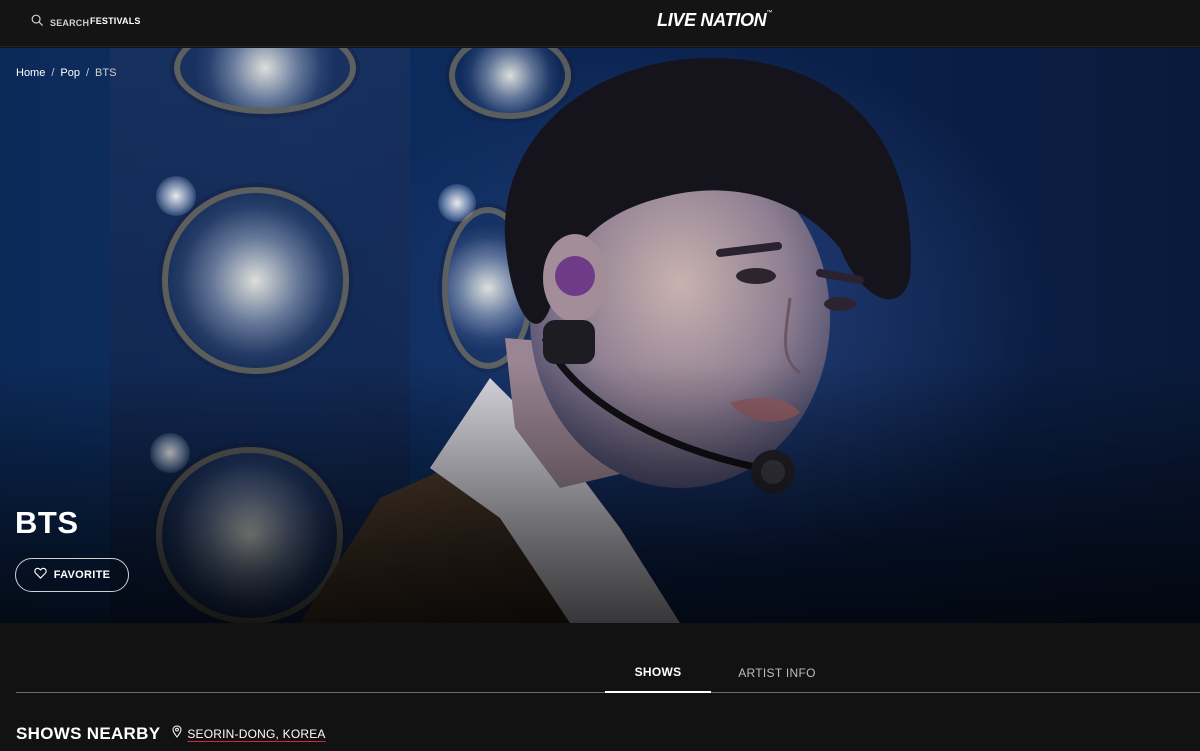 This screenshot has height=751, width=1200. Describe the element at coordinates (106, 73) in the screenshot. I see `breadcrumb-current: BTS` at that location.